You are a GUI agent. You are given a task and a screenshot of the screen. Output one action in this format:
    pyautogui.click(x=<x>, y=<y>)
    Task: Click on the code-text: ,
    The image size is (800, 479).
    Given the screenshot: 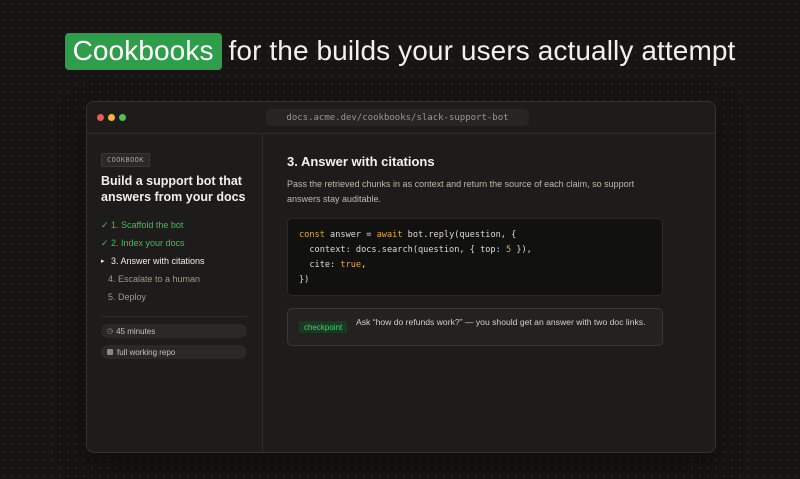 What is the action you would take?
    pyautogui.click(x=364, y=265)
    